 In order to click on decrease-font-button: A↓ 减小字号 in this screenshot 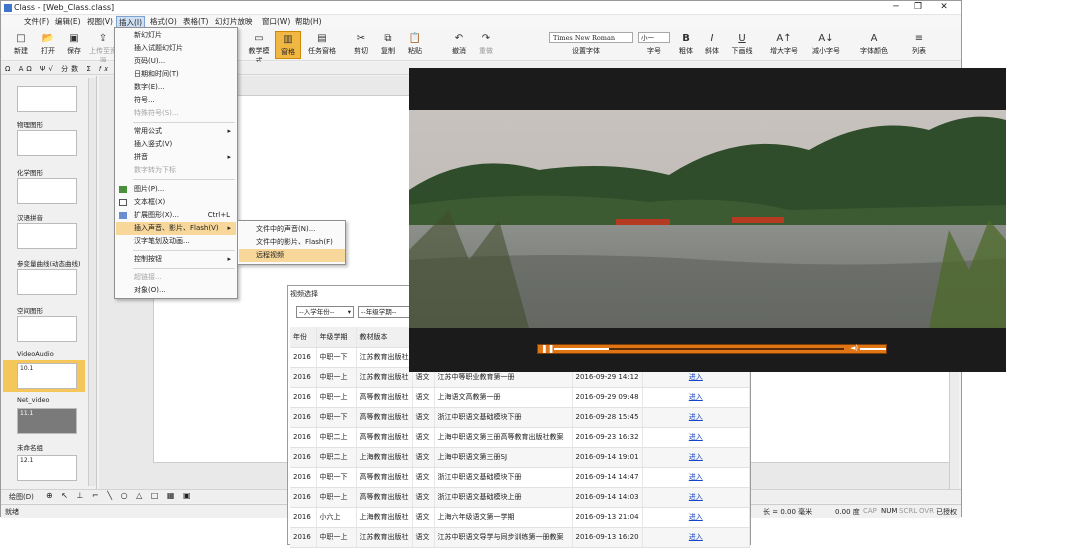, I will do `click(826, 45)`.